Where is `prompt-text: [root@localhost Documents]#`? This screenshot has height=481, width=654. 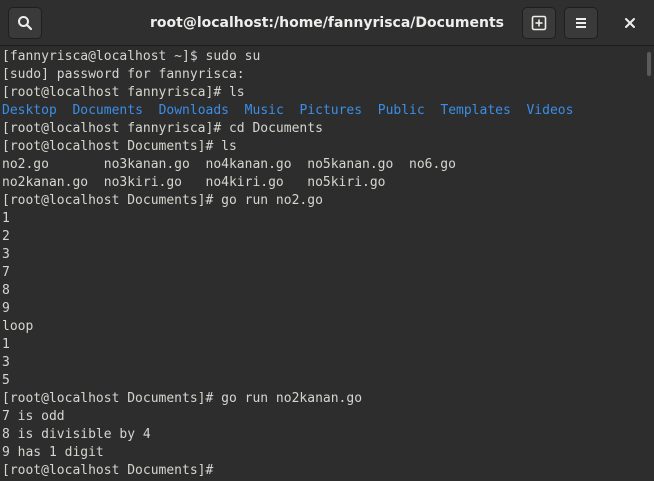
prompt-text: [root@localhost Documents]# is located at coordinates (108, 470).